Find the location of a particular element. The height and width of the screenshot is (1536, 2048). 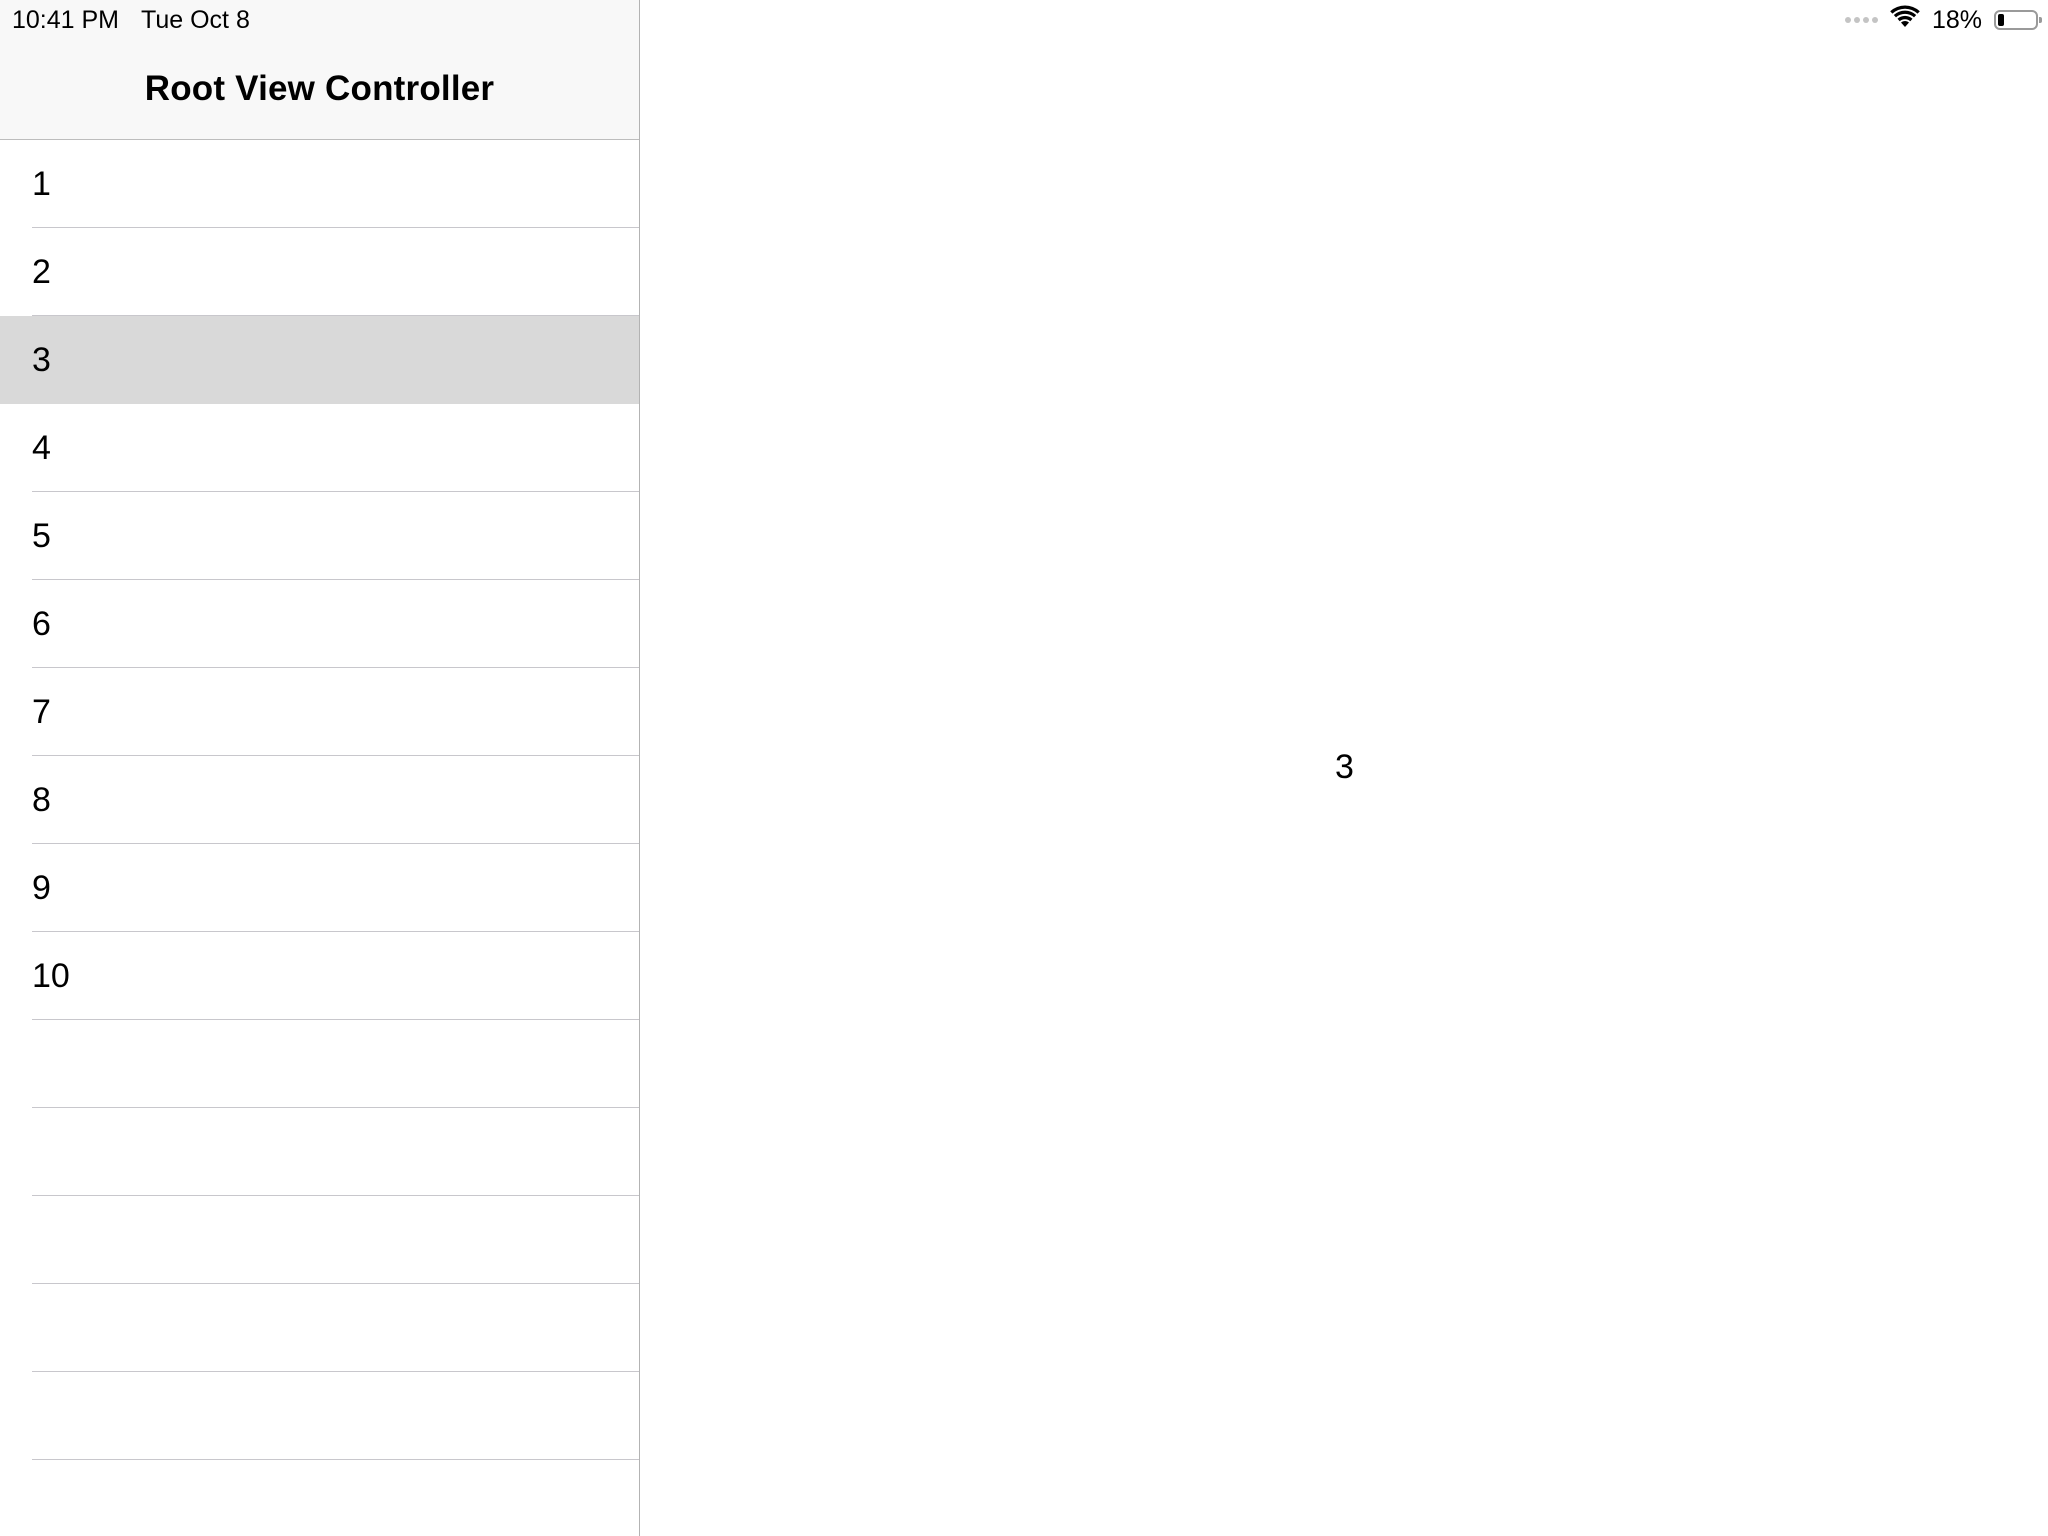

battery-fill is located at coordinates (2001, 20).